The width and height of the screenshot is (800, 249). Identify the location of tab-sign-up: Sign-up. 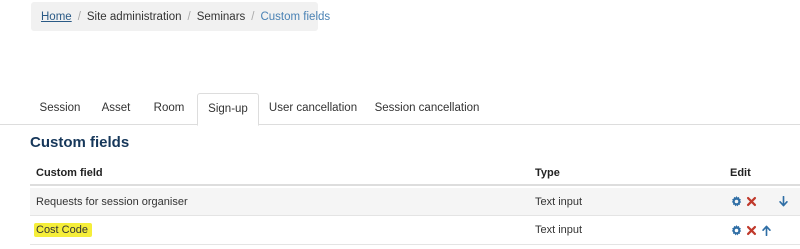
(228, 109).